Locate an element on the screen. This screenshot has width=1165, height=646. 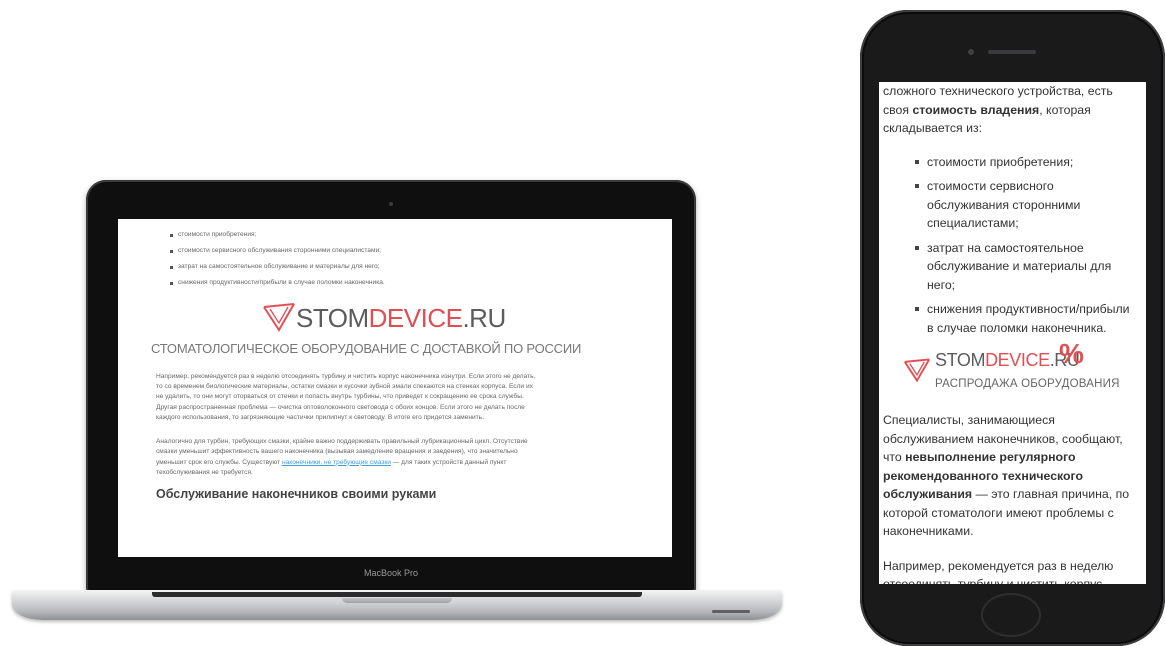
bold-text: стоимость владения is located at coordinates (976, 109).